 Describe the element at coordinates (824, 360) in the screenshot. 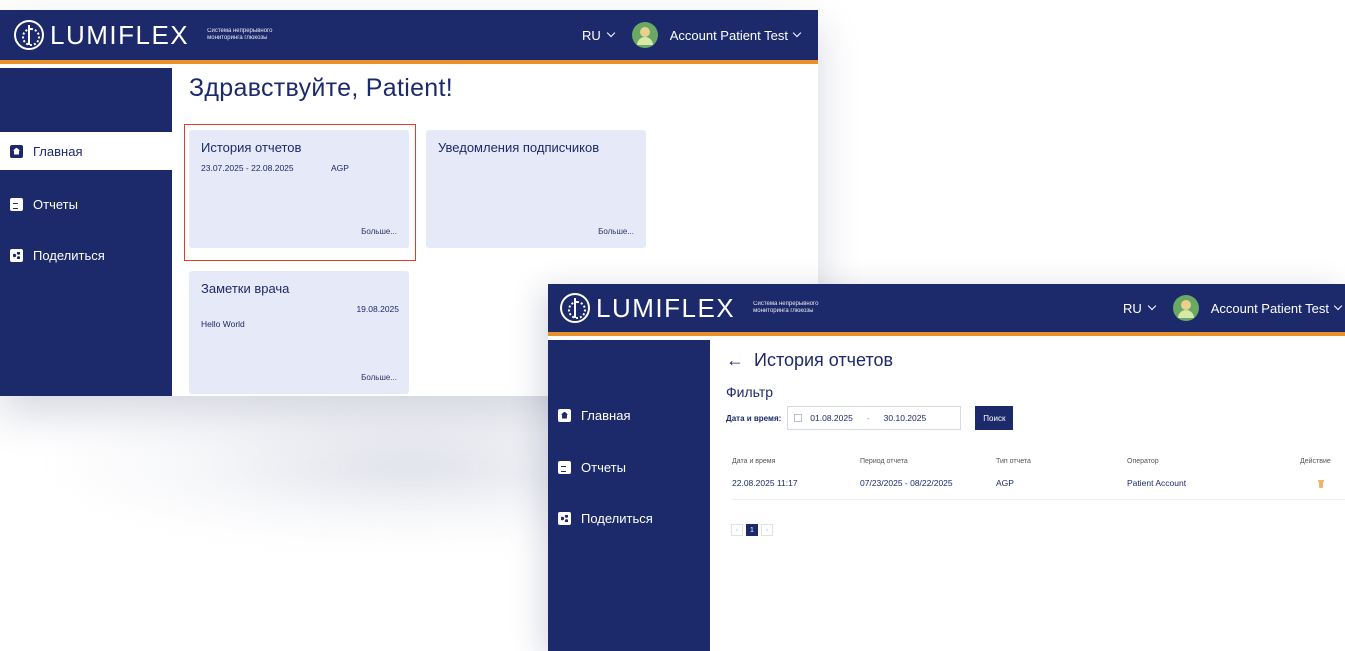

I see `page-title-text: История отчетов` at that location.